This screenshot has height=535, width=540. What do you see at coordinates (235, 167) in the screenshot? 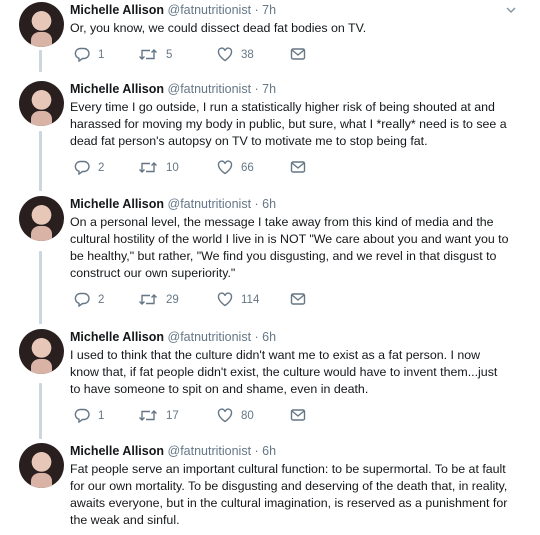
I see `like-button: 66` at bounding box center [235, 167].